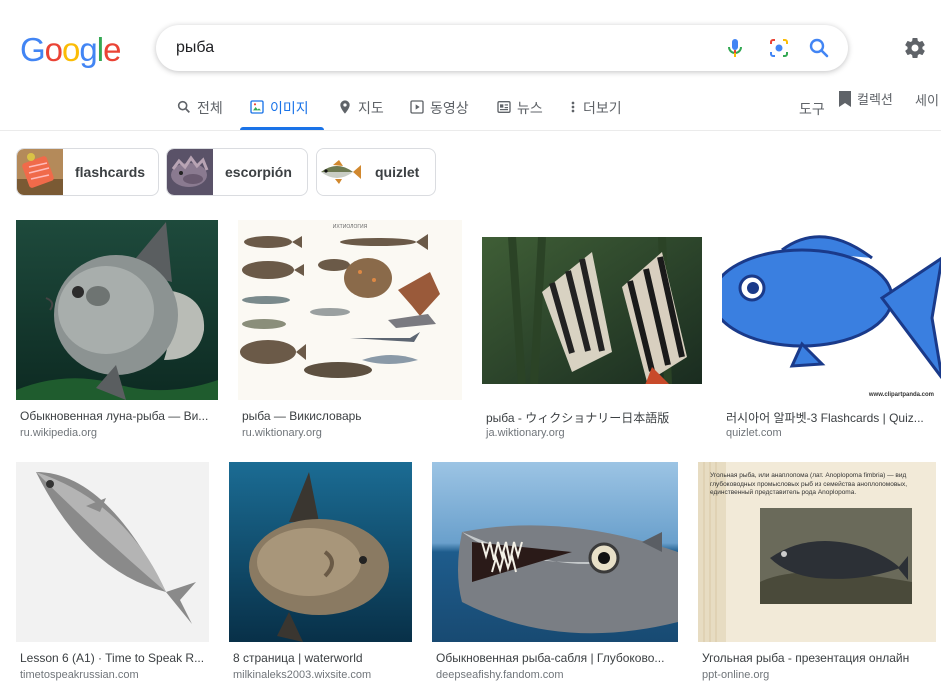 Image resolution: width=941 pixels, height=695 pixels. What do you see at coordinates (736, 675) in the screenshot?
I see `result-source: ppt-online.org` at bounding box center [736, 675].